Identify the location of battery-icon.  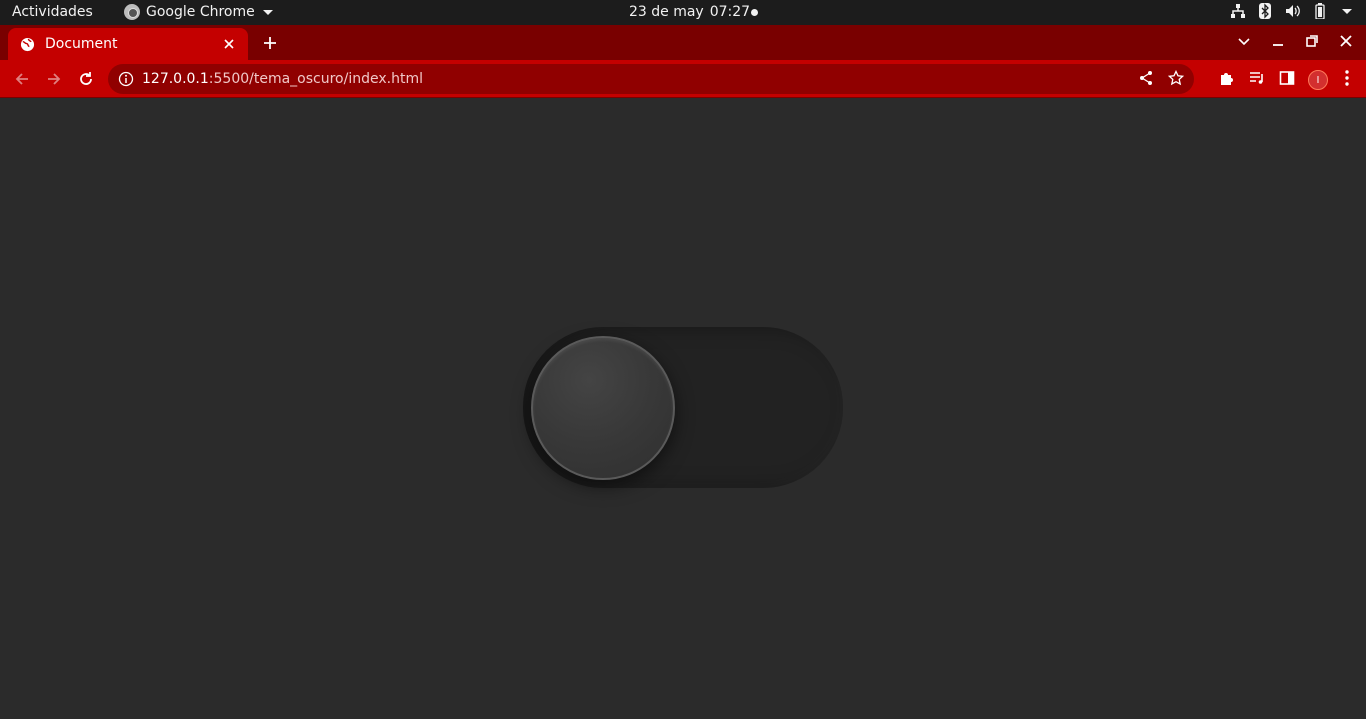
(1321, 11).